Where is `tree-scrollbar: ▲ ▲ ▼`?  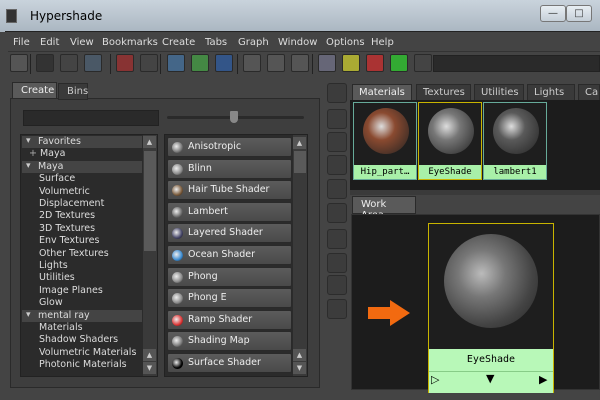
tree-scrollbar: ▲ ▲ ▼ is located at coordinates (150, 255).